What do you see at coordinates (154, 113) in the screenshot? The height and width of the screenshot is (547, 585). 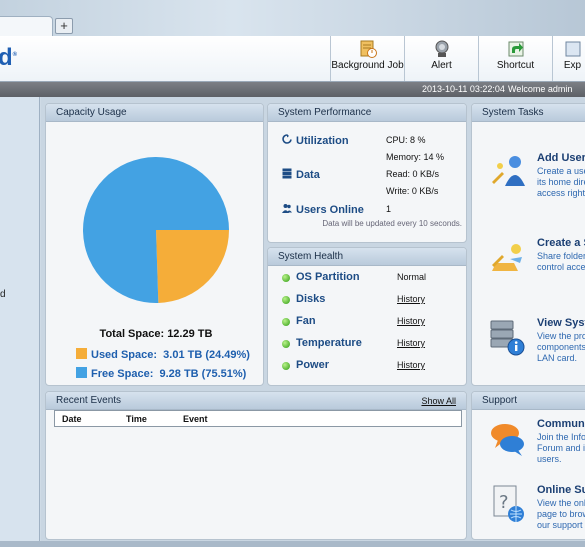 I see `capacity-usage-title: Capacity Usage` at bounding box center [154, 113].